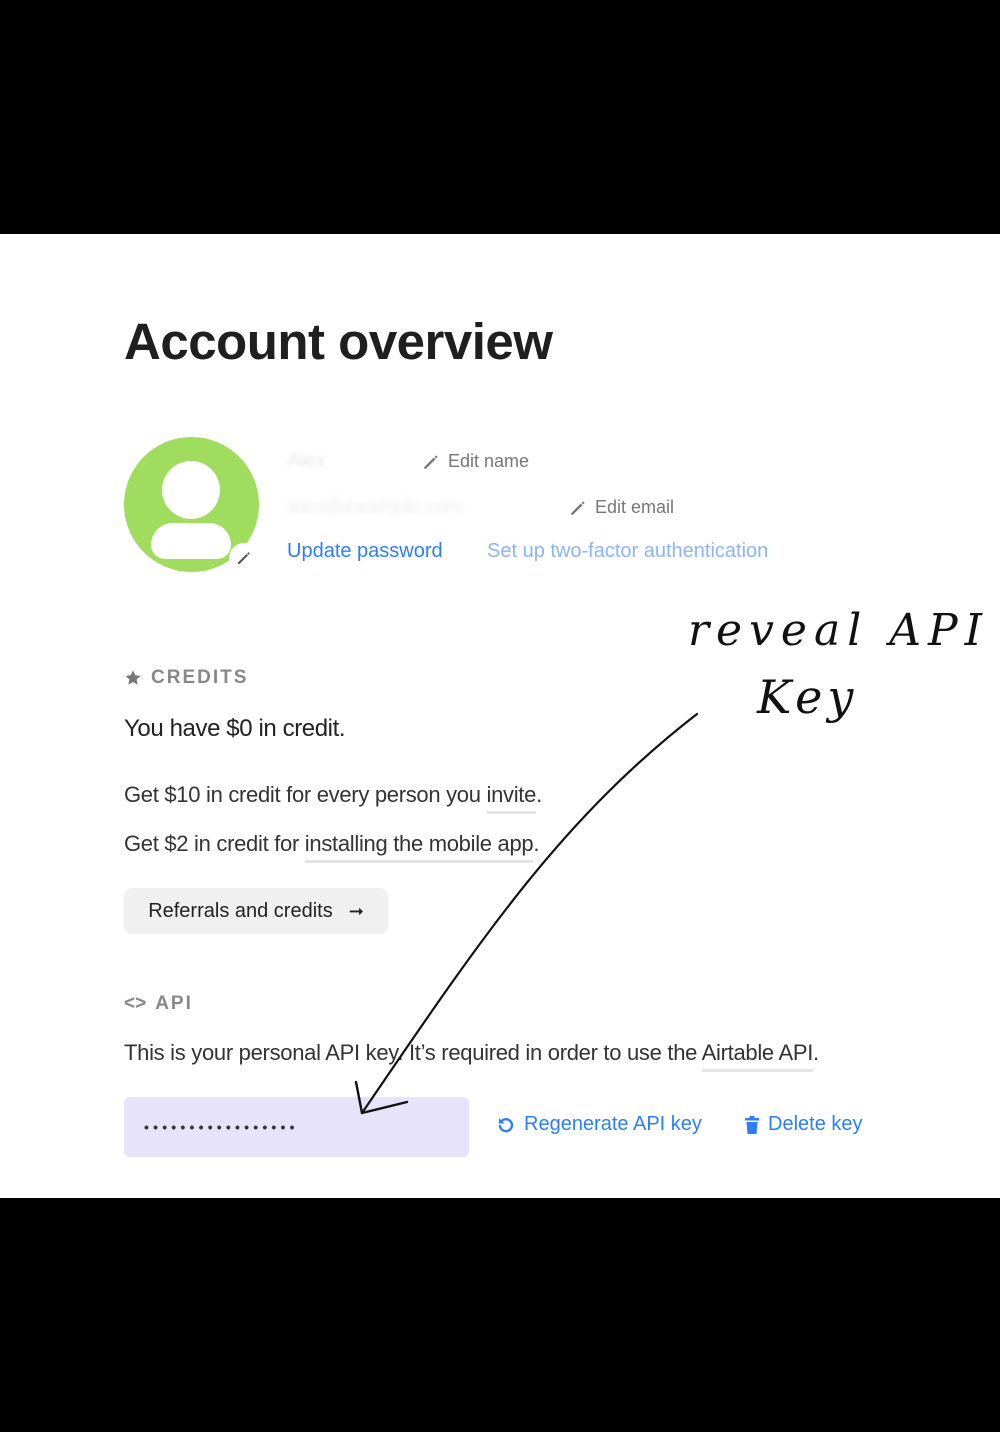 Image resolution: width=1000 pixels, height=1432 pixels. I want to click on annotation-arrow, so click(529, 913).